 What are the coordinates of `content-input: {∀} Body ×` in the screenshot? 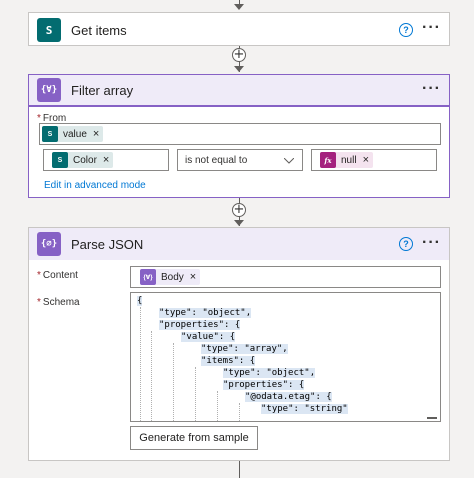 It's located at (285, 277).